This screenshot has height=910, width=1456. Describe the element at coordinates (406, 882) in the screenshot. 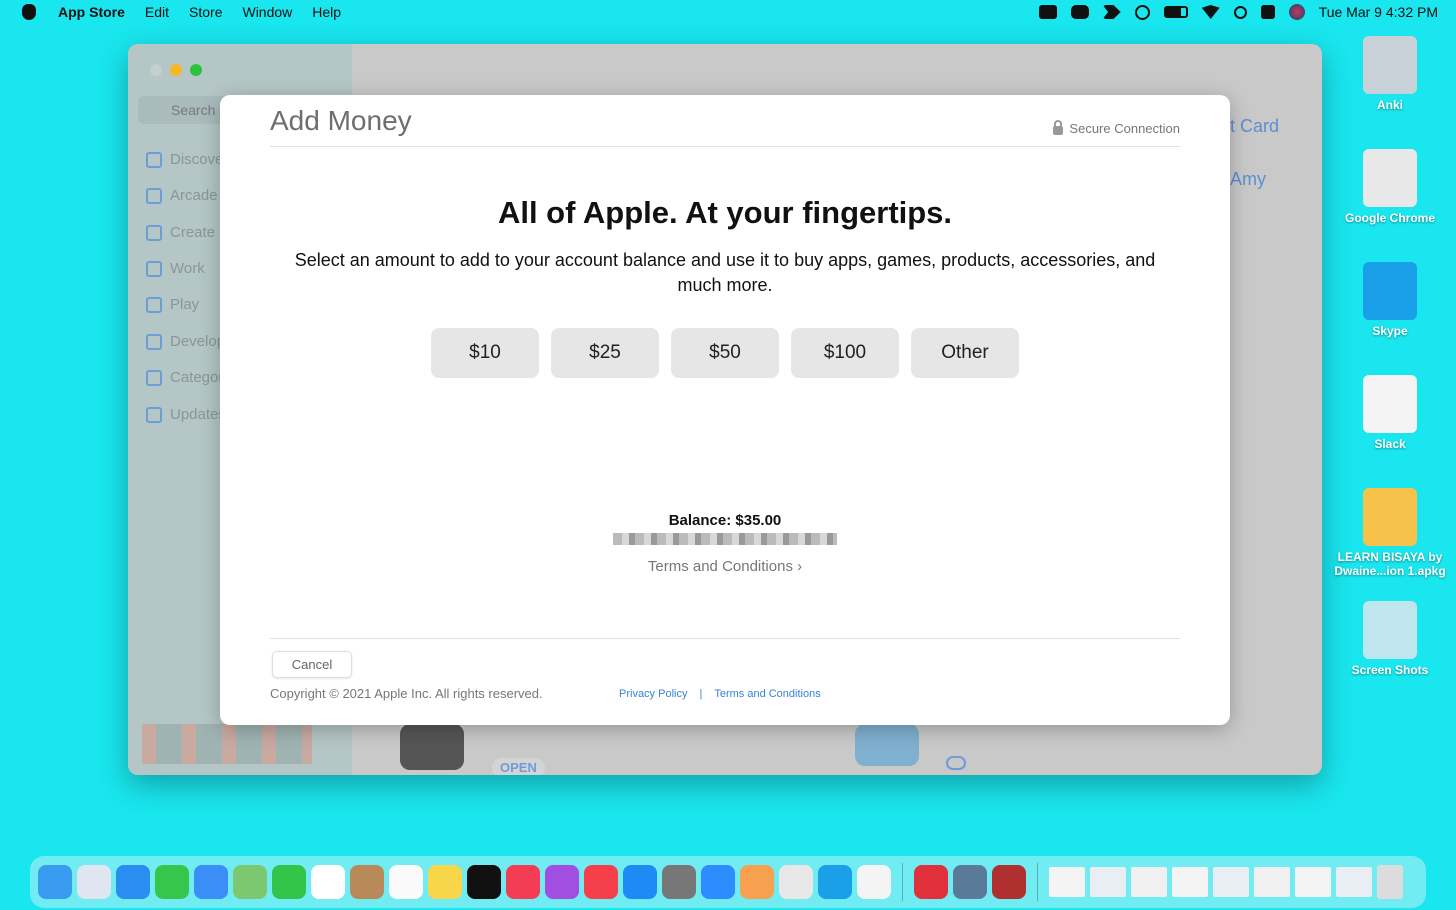

I see `reminders-icon` at that location.